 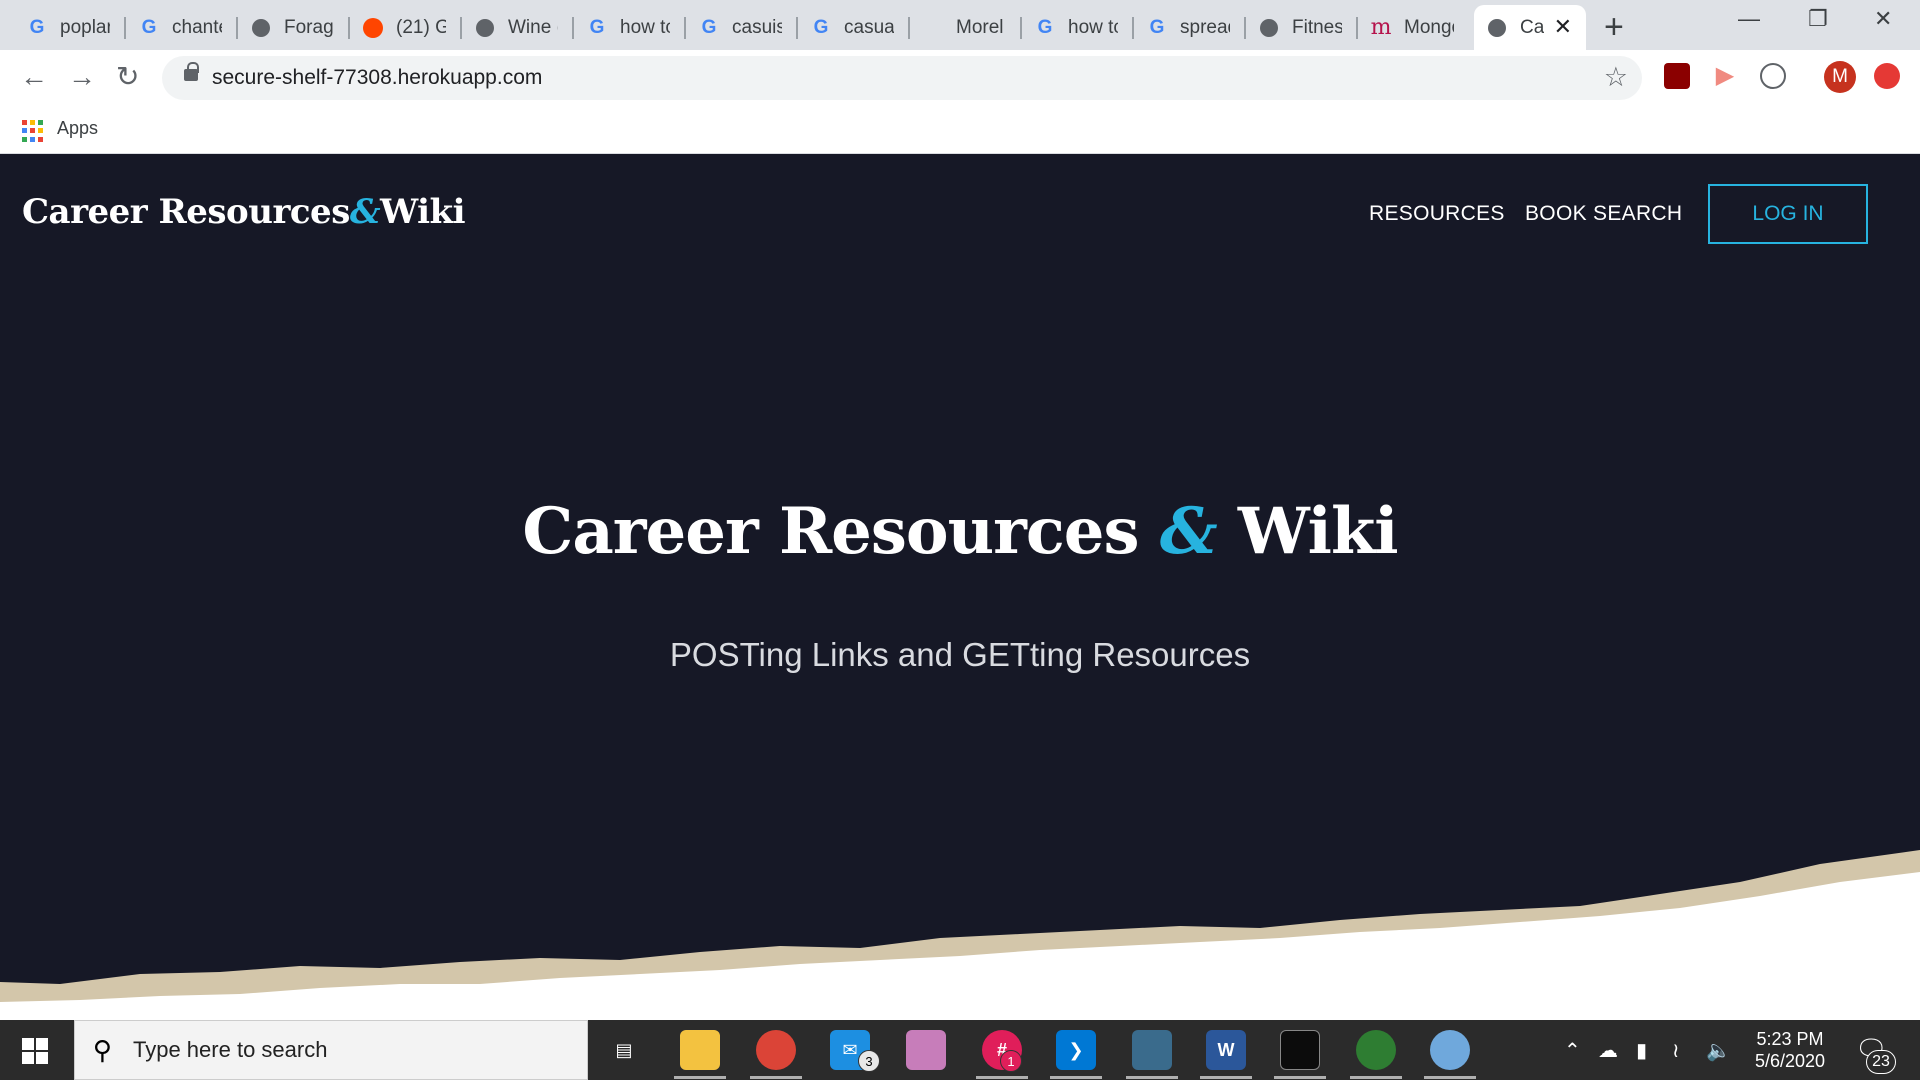 What do you see at coordinates (103, 1050) in the screenshot?
I see `search-icon: ⚲` at bounding box center [103, 1050].